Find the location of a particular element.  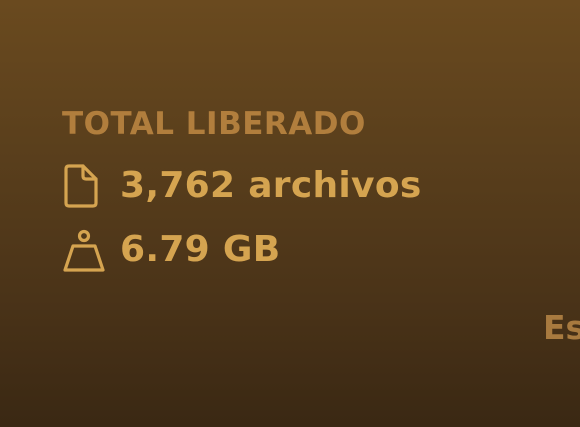

document-icon is located at coordinates (85, 186).